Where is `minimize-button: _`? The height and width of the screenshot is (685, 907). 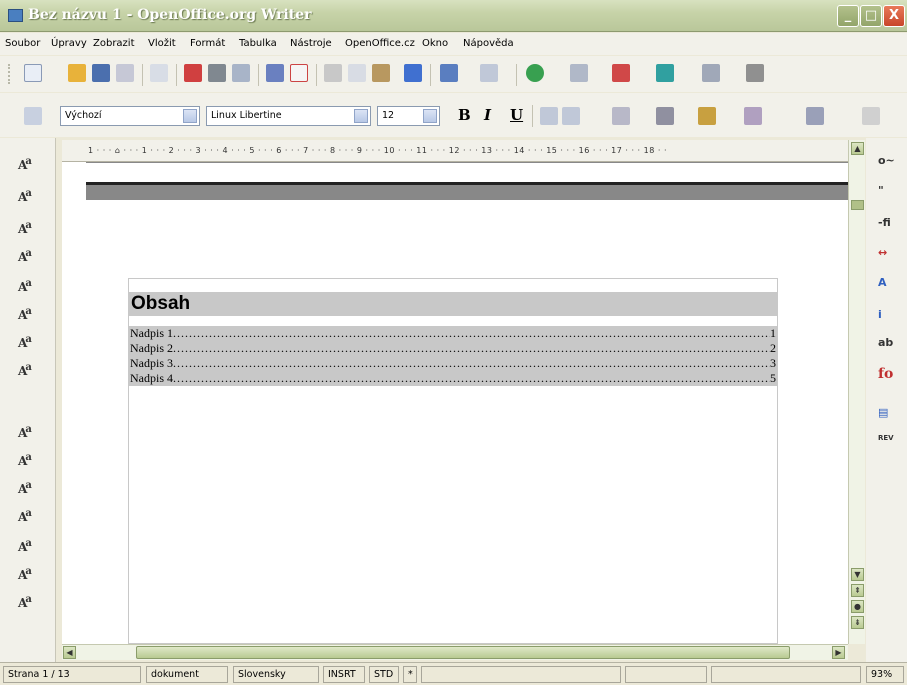
minimize-button: _ is located at coordinates (848, 16).